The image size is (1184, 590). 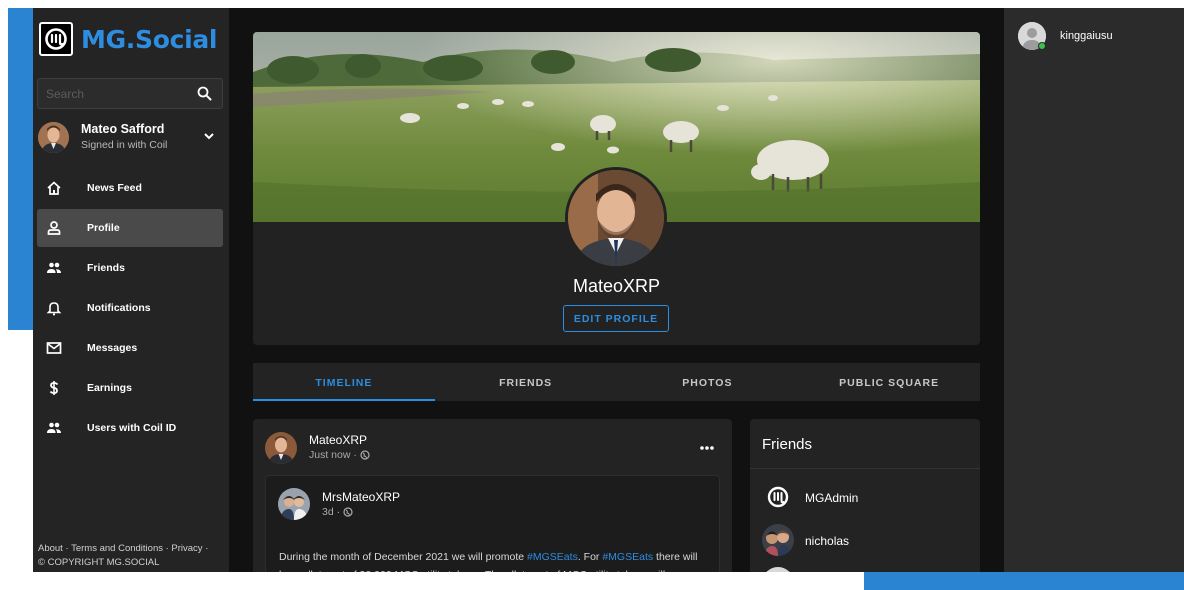 I want to click on sidebar-item-label: Friends, so click(x=106, y=268).